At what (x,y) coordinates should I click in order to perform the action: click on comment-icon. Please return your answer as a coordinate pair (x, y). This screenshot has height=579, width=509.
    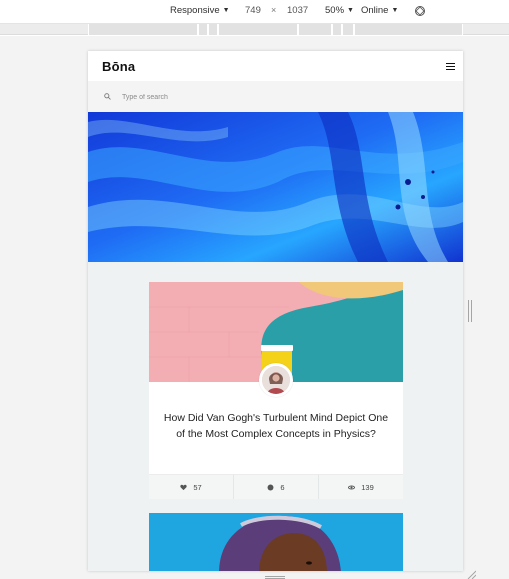
    Looking at the image, I should click on (270, 487).